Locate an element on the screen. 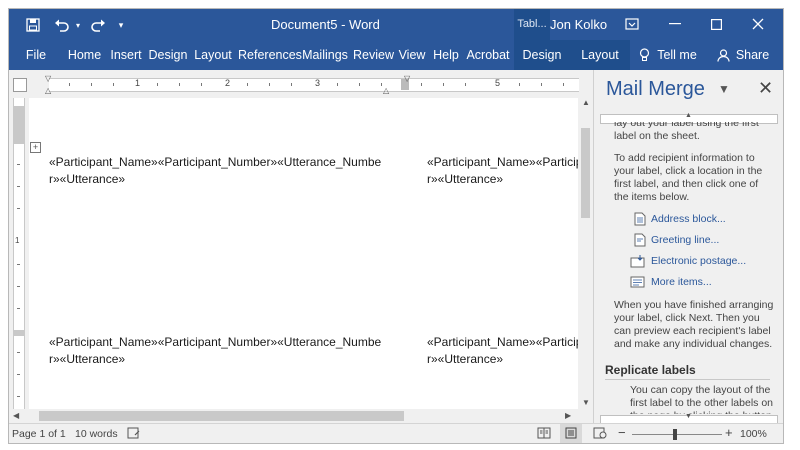 The height and width of the screenshot is (450, 800). ruler-number: 2 is located at coordinates (228, 83).